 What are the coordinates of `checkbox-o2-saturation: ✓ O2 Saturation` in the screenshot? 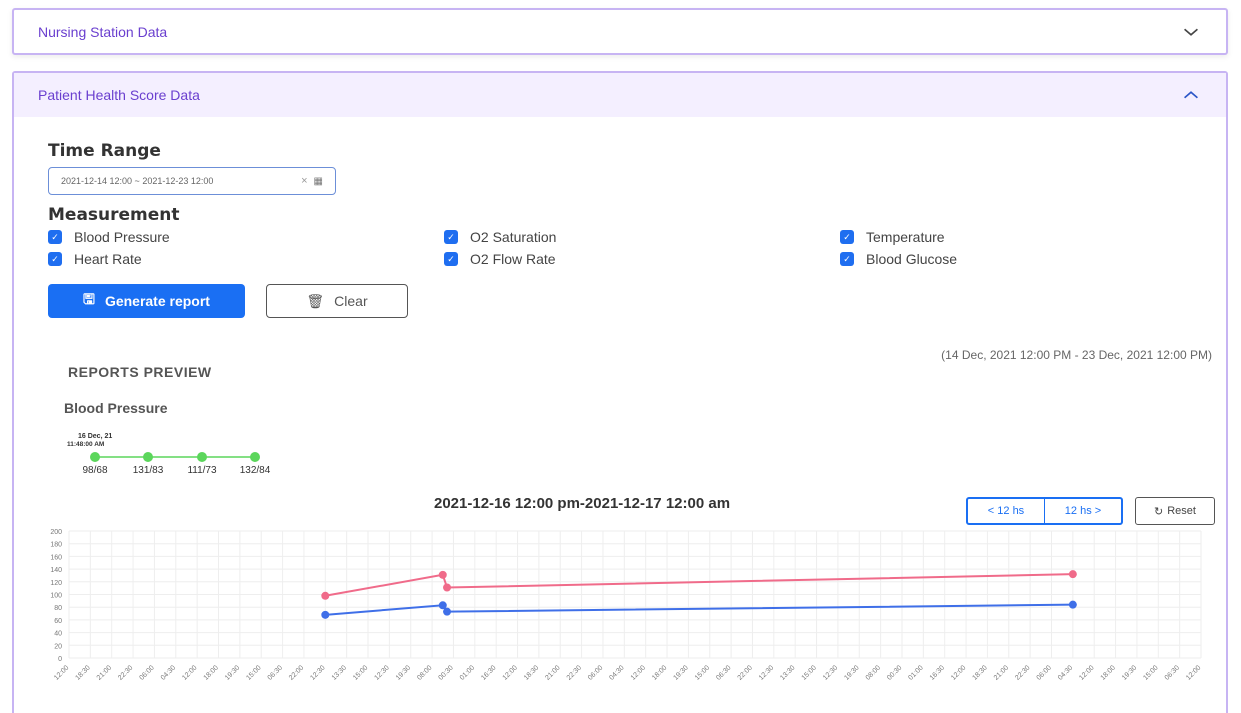 It's located at (500, 237).